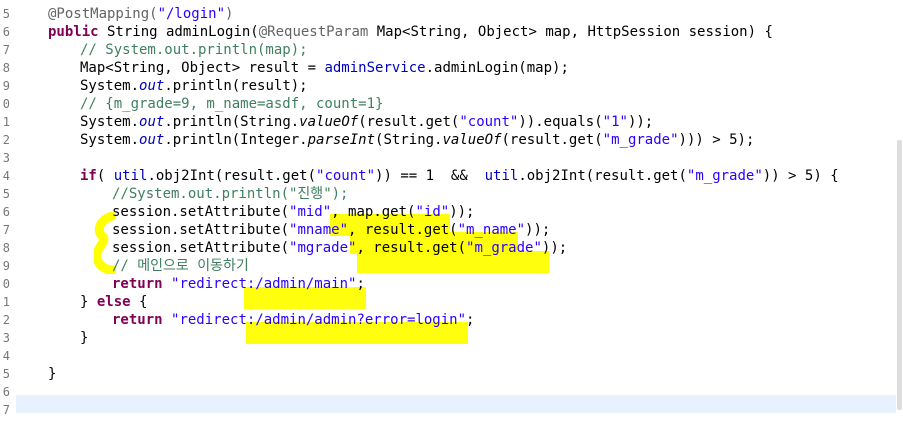  I want to click on code-token: (, so click(105, 176).